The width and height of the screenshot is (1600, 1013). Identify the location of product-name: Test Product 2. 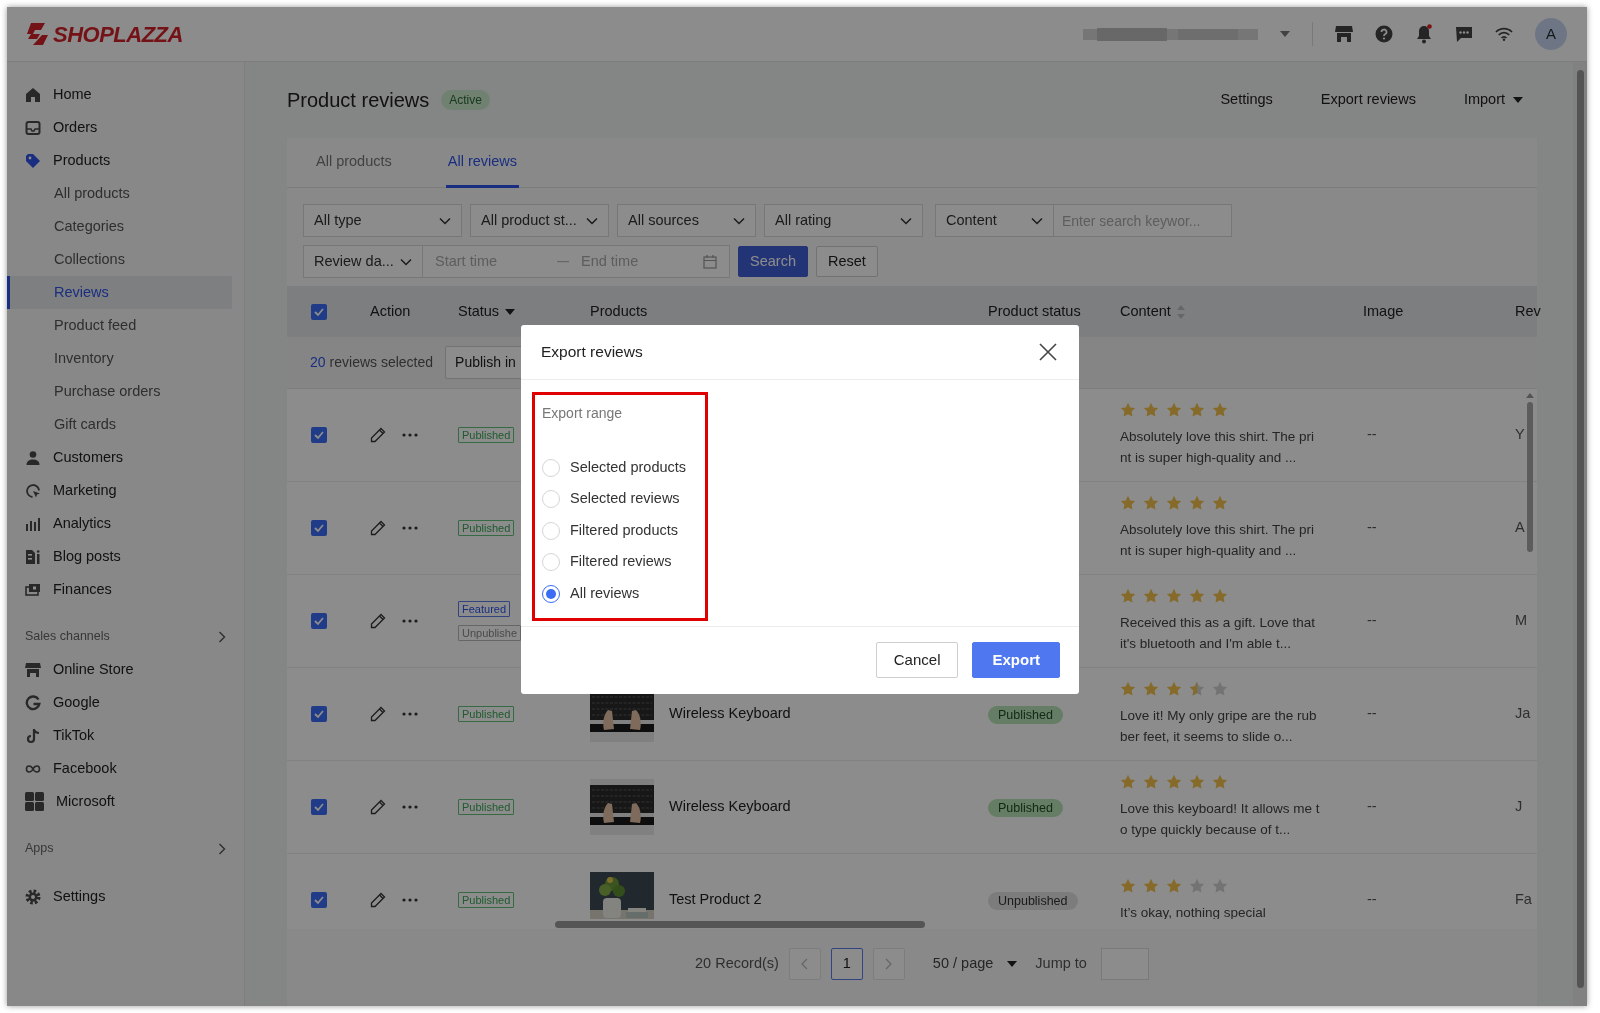
(715, 900).